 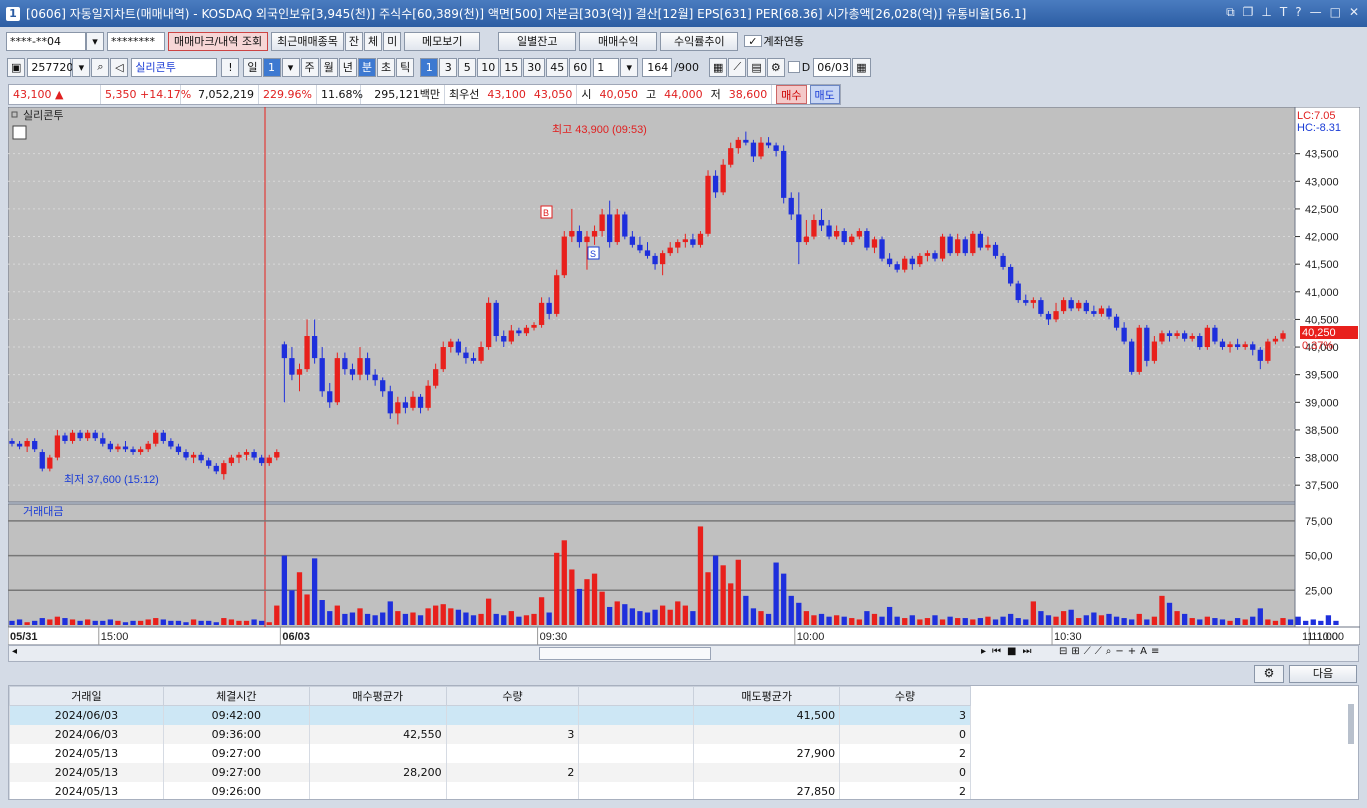 I want to click on table-row: 2024/05/13 09:27:00 27,900 2, so click(x=490, y=753).